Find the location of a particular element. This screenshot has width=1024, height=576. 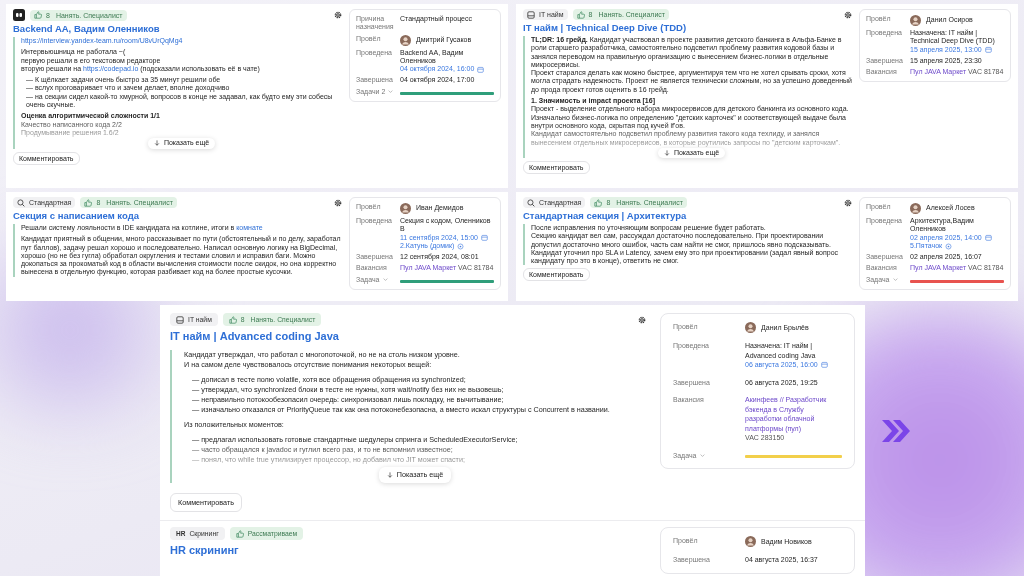

interview-title-link: Backend AA, Вадим Оленников is located at coordinates (86, 28).